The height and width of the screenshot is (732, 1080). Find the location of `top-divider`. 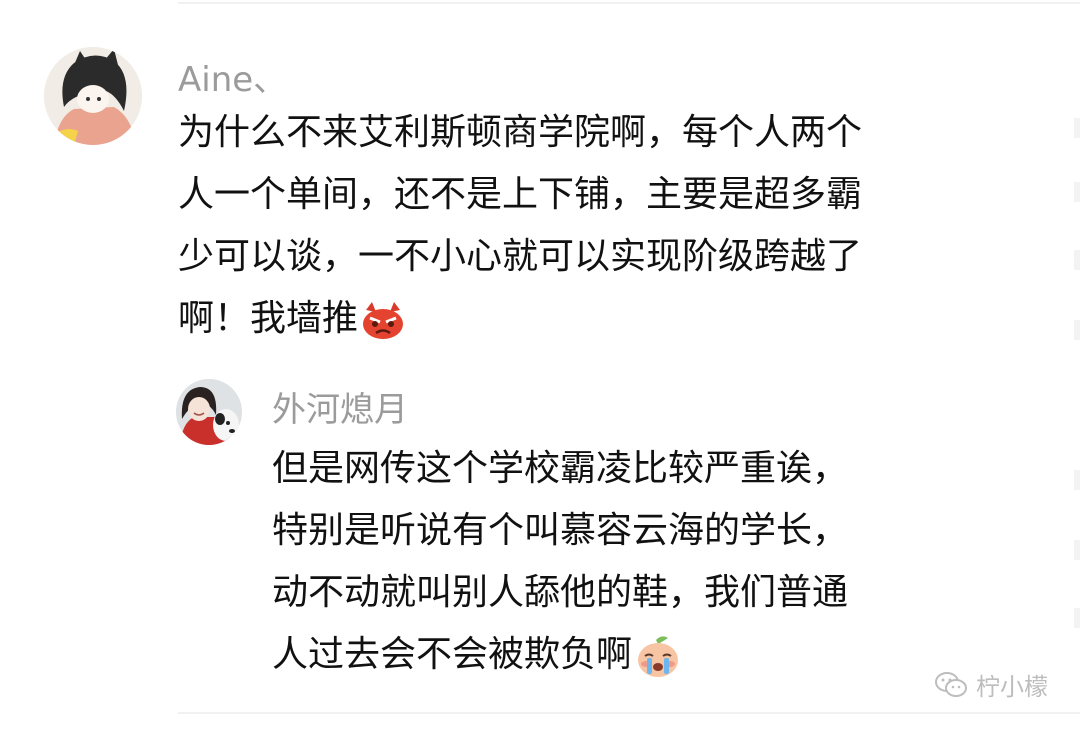

top-divider is located at coordinates (629, 3).